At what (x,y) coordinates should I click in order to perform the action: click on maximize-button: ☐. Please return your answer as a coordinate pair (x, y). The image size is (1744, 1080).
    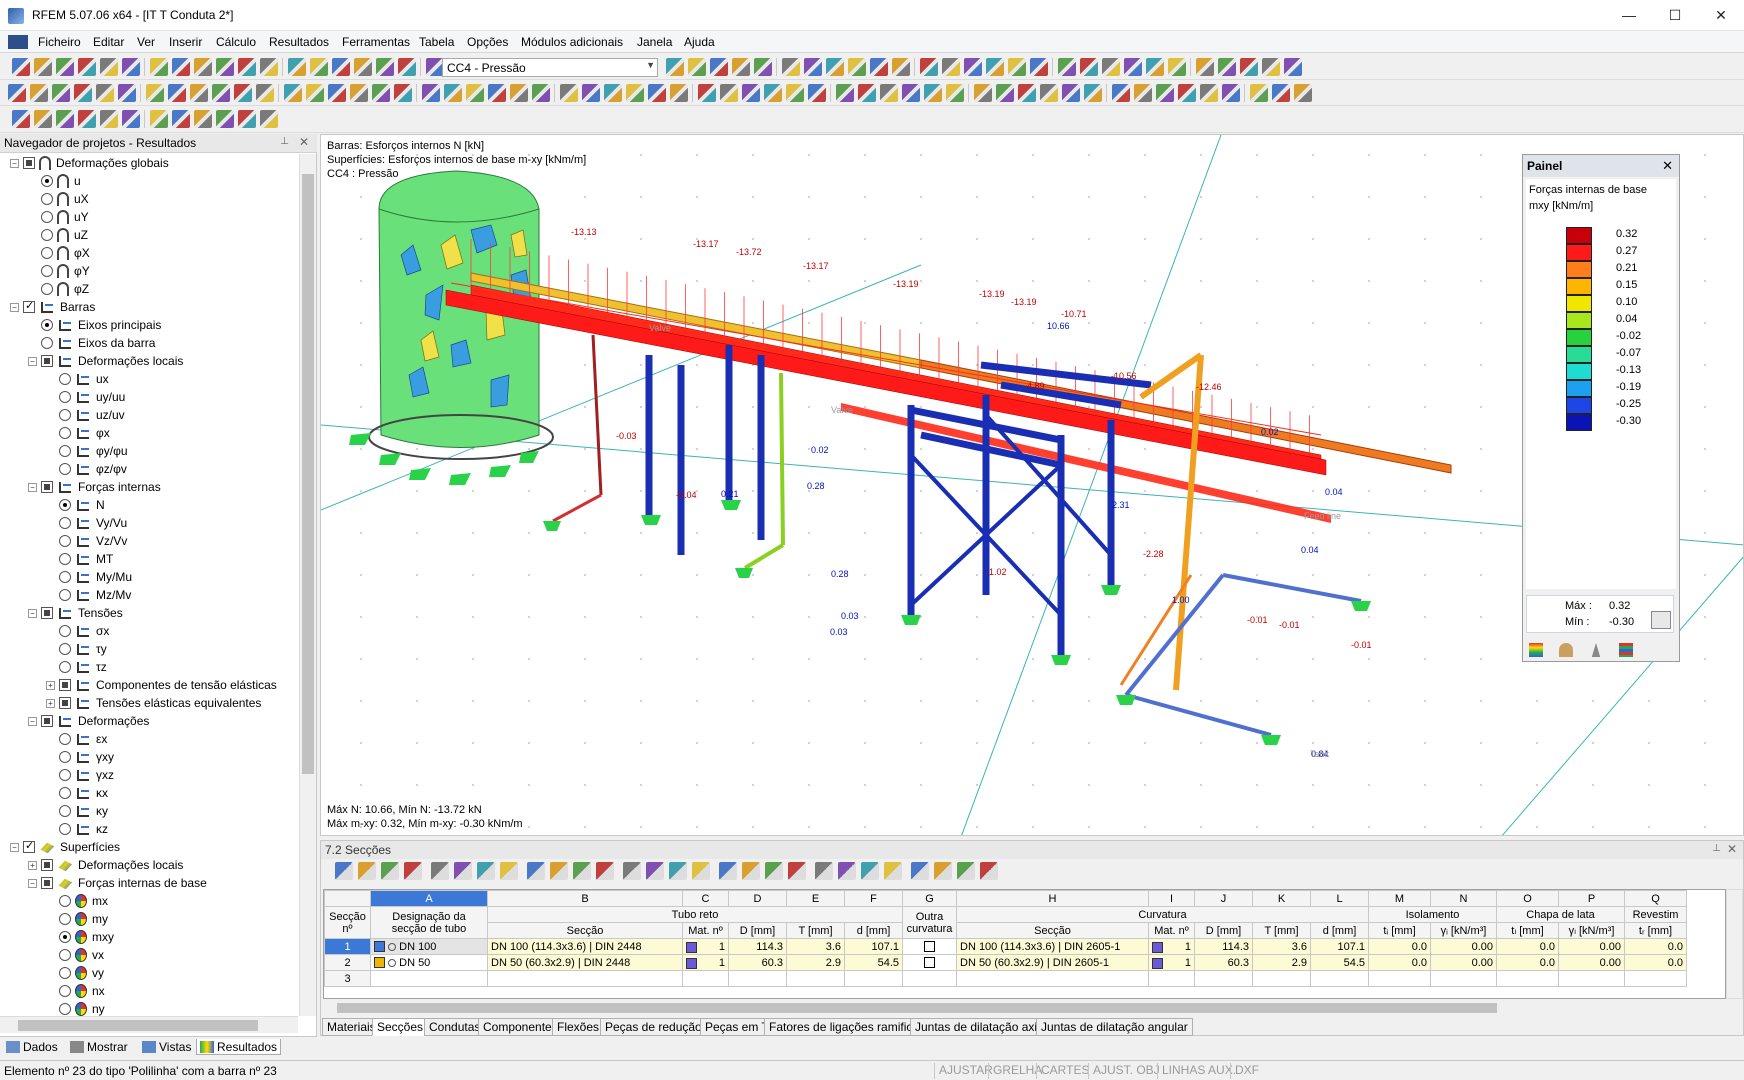
    Looking at the image, I should click on (1675, 15).